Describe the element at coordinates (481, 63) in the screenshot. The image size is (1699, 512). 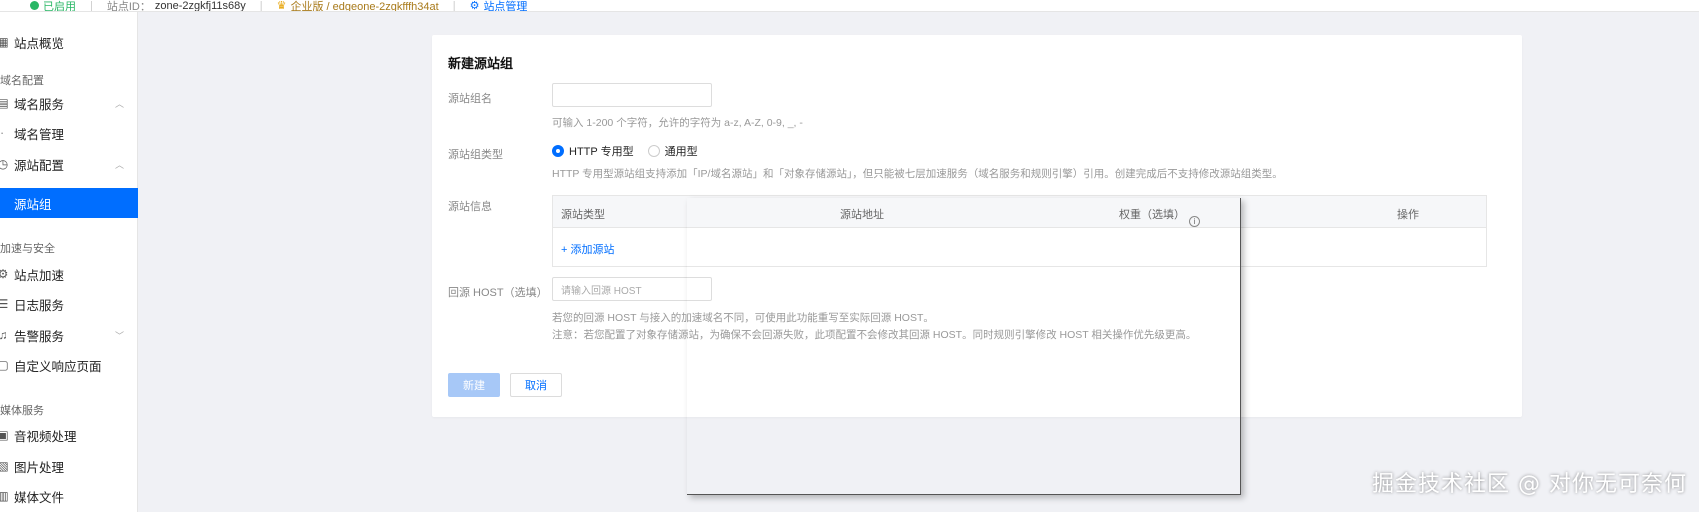
I see `page-title: 新建源站组` at that location.